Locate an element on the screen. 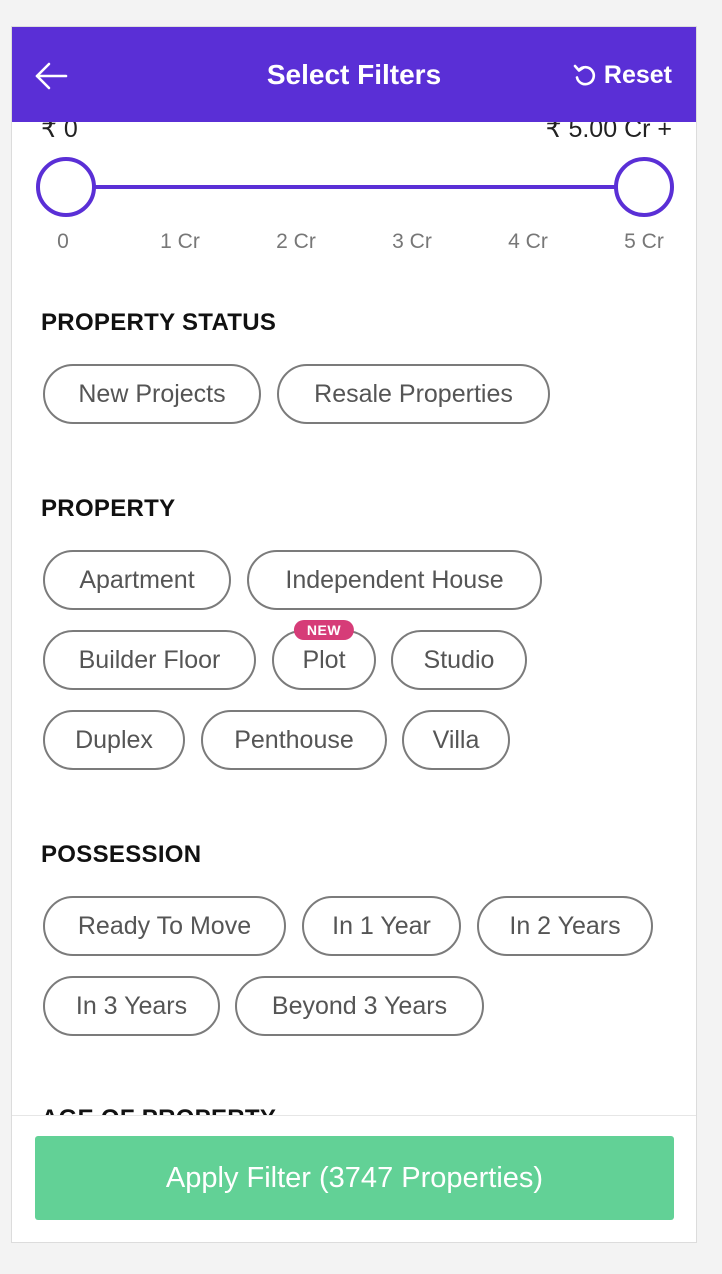  chip-new-projects: New Projects is located at coordinates (152, 394).